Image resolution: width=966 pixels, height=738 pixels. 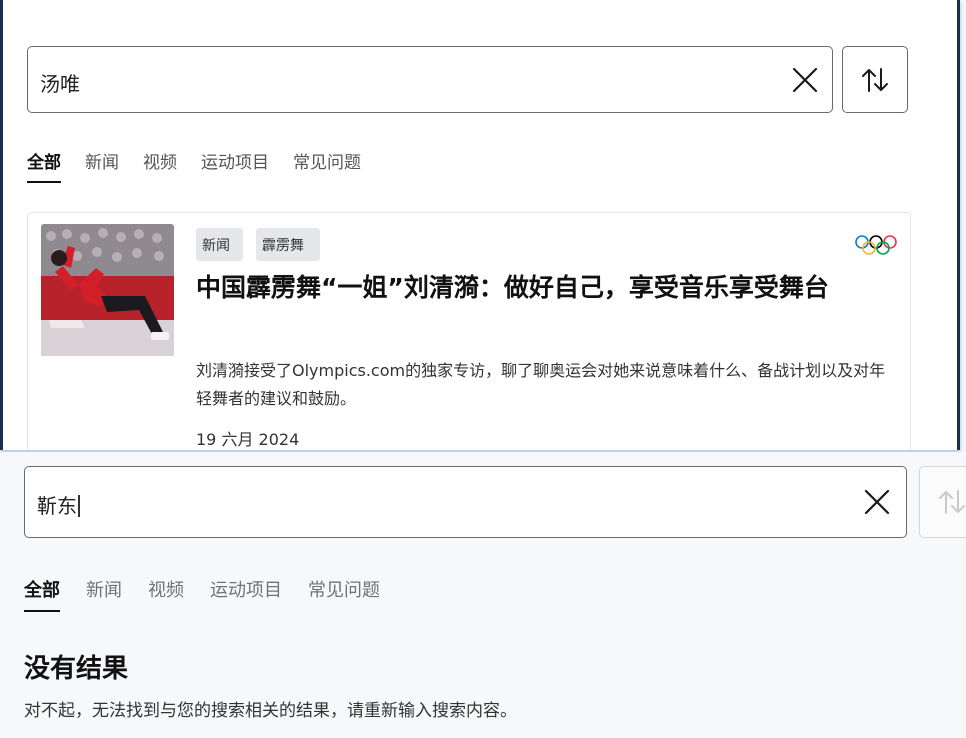 I want to click on search-input-value: 汤唯, so click(x=60, y=84).